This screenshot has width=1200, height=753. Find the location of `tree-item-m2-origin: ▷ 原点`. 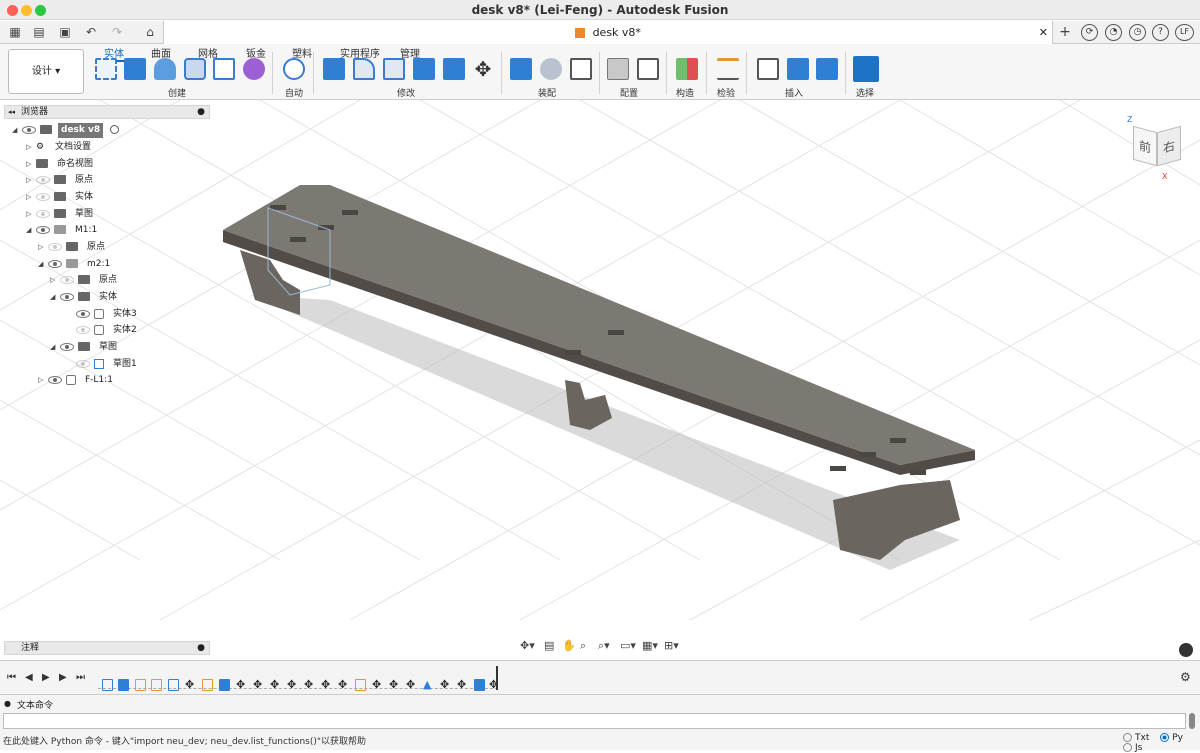

tree-item-m2-origin: ▷ 原点 is located at coordinates (85, 280).